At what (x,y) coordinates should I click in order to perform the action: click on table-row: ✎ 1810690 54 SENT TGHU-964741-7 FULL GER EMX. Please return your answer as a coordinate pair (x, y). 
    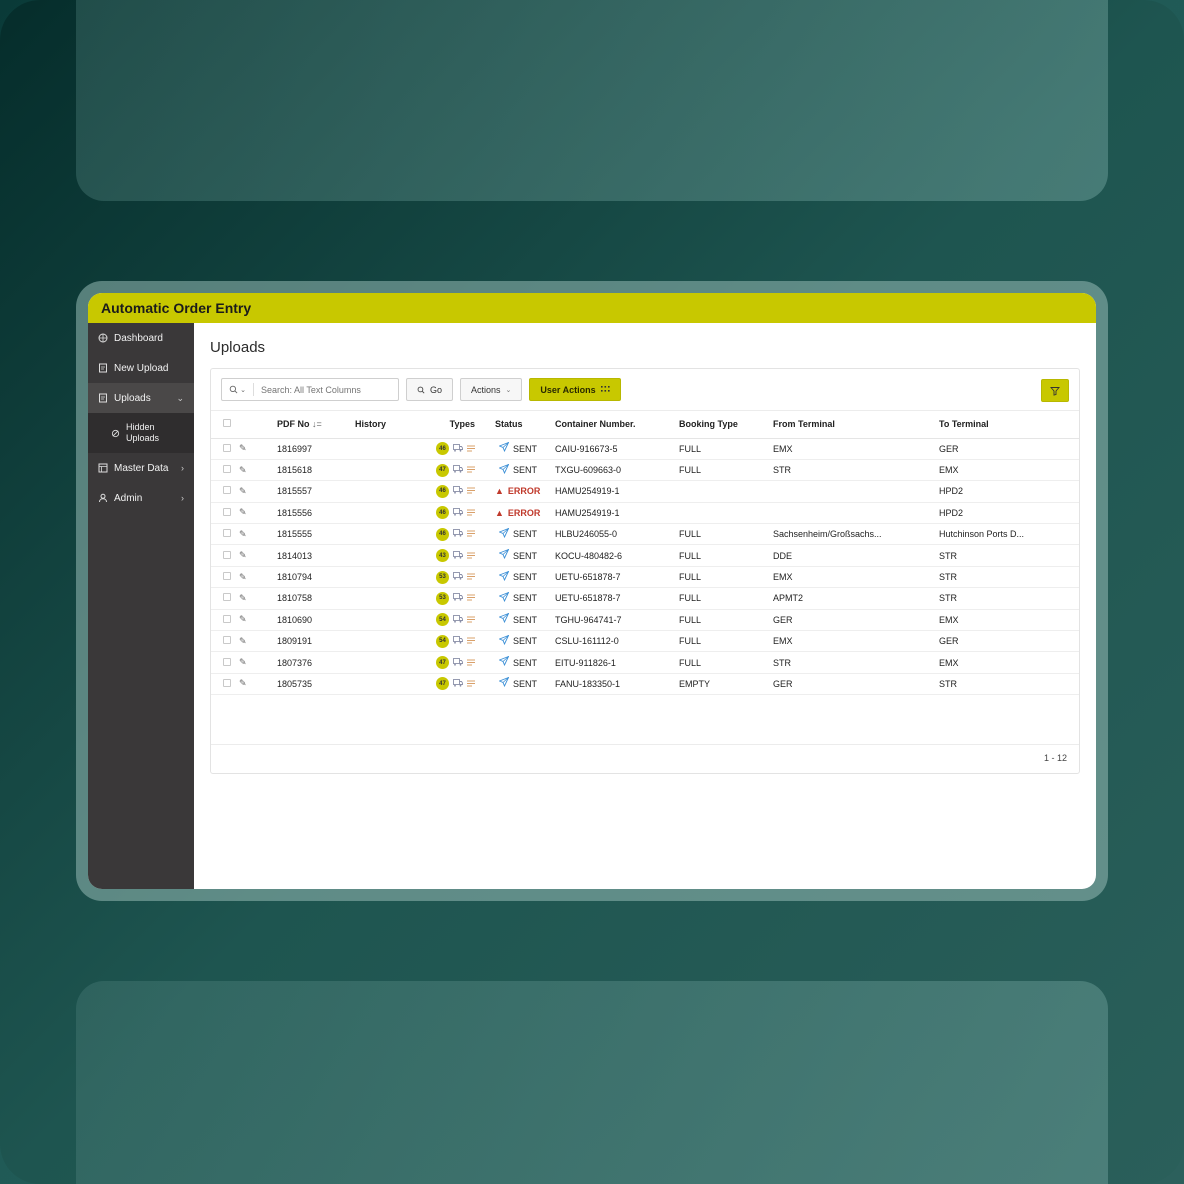
    Looking at the image, I should click on (645, 620).